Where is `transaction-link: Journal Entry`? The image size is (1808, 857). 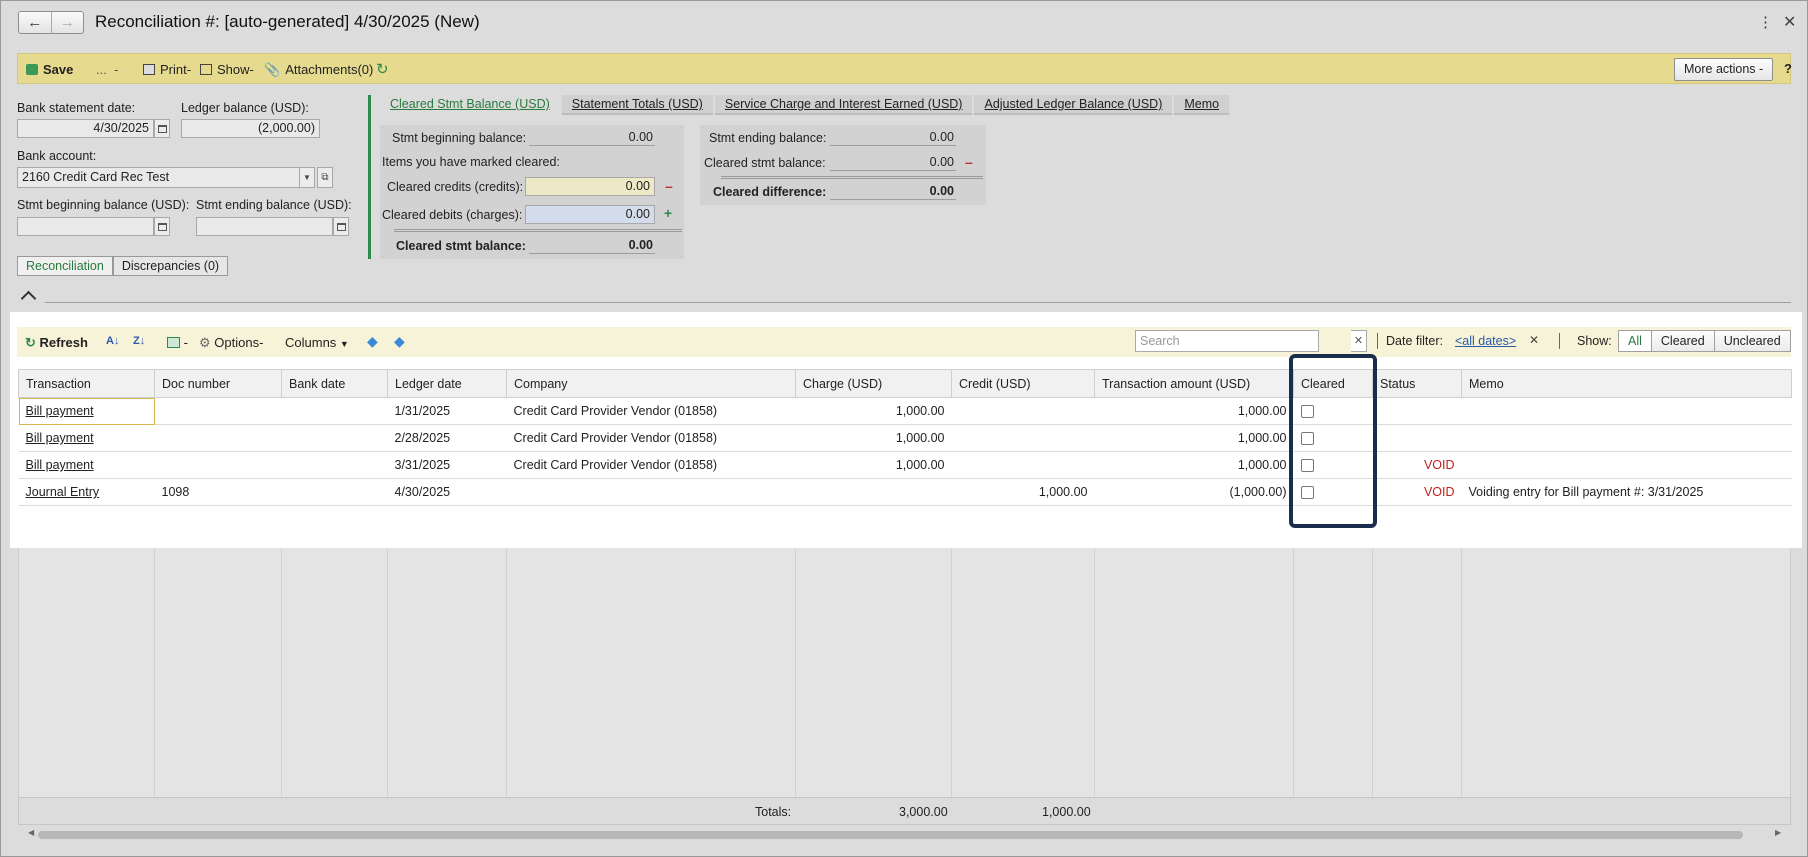 transaction-link: Journal Entry is located at coordinates (63, 492).